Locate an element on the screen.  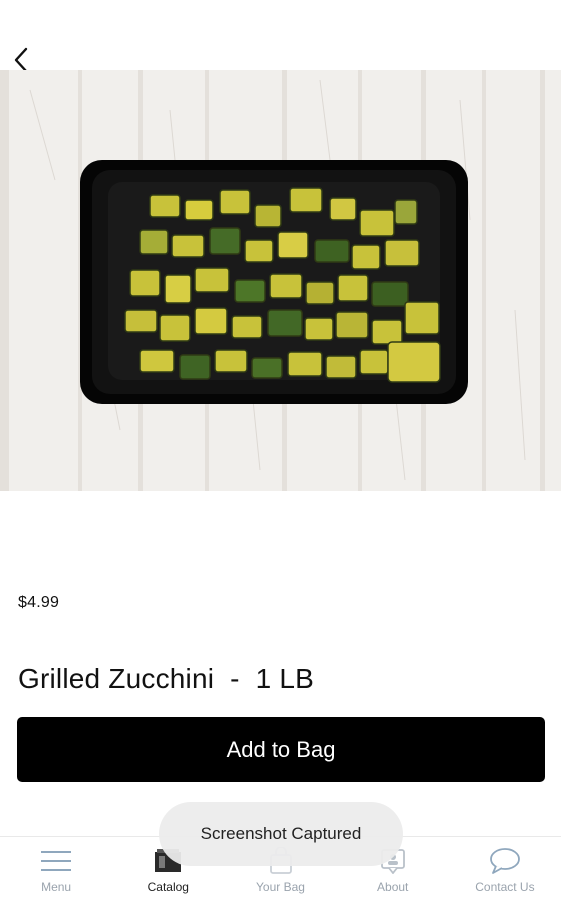
tab-label-contact-us: Contact Us is located at coordinates (505, 887).